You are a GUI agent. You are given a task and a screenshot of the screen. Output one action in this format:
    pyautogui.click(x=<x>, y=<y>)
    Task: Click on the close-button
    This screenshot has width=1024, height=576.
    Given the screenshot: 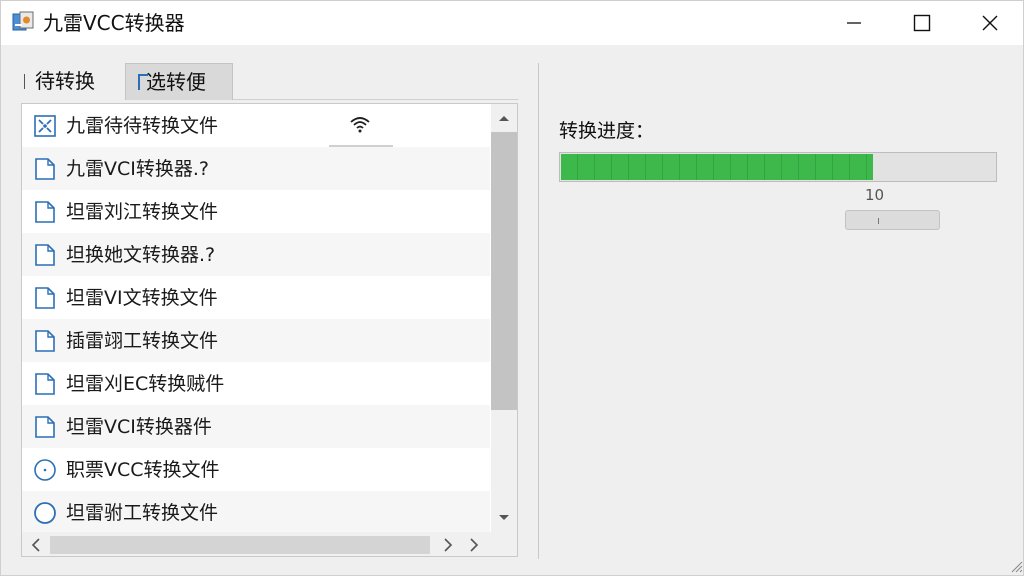 What is the action you would take?
    pyautogui.click(x=989, y=23)
    